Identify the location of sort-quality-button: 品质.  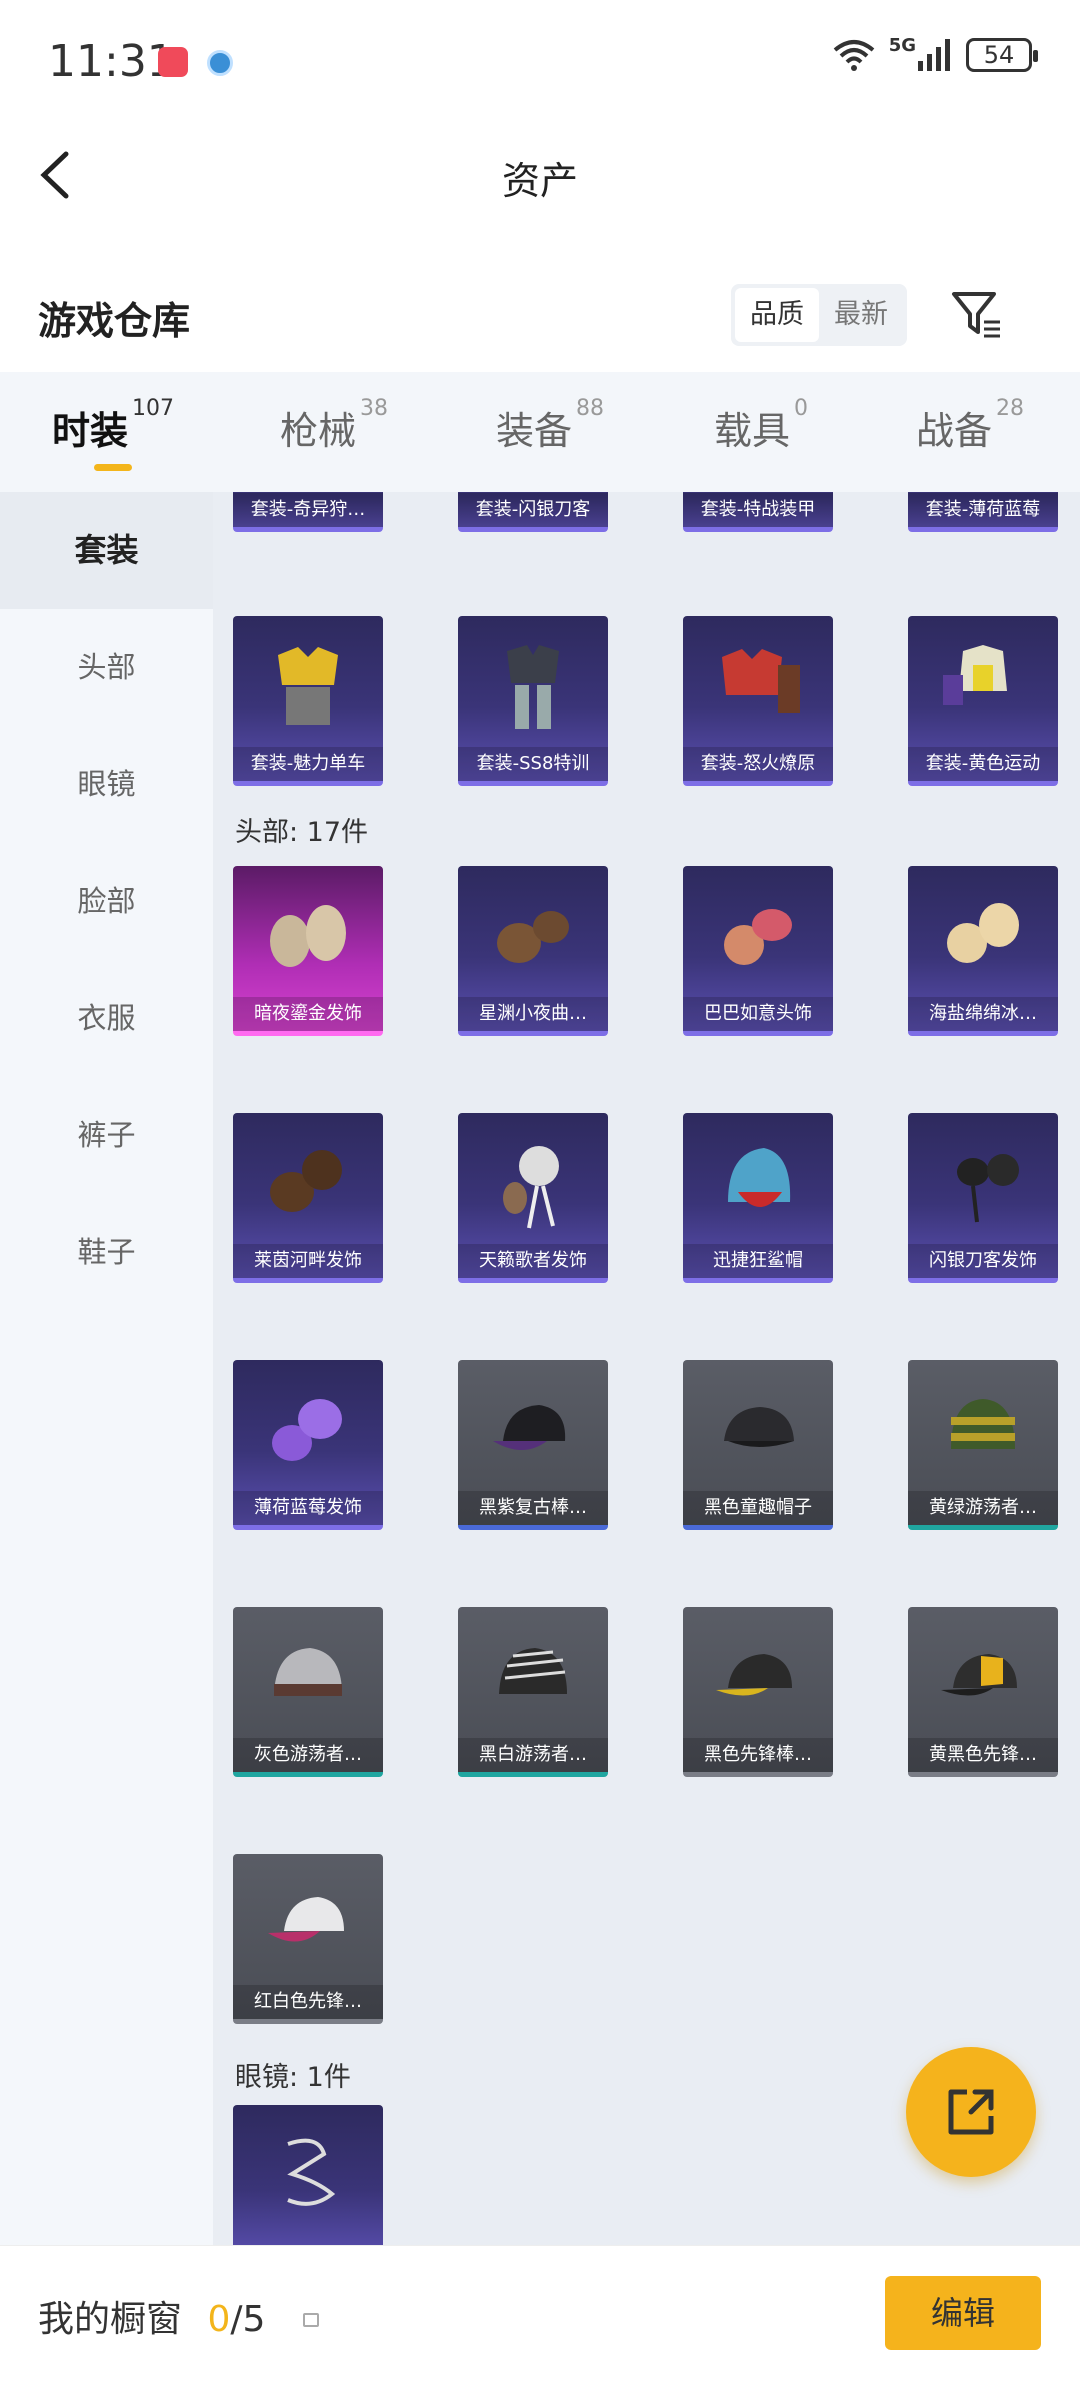
(777, 315).